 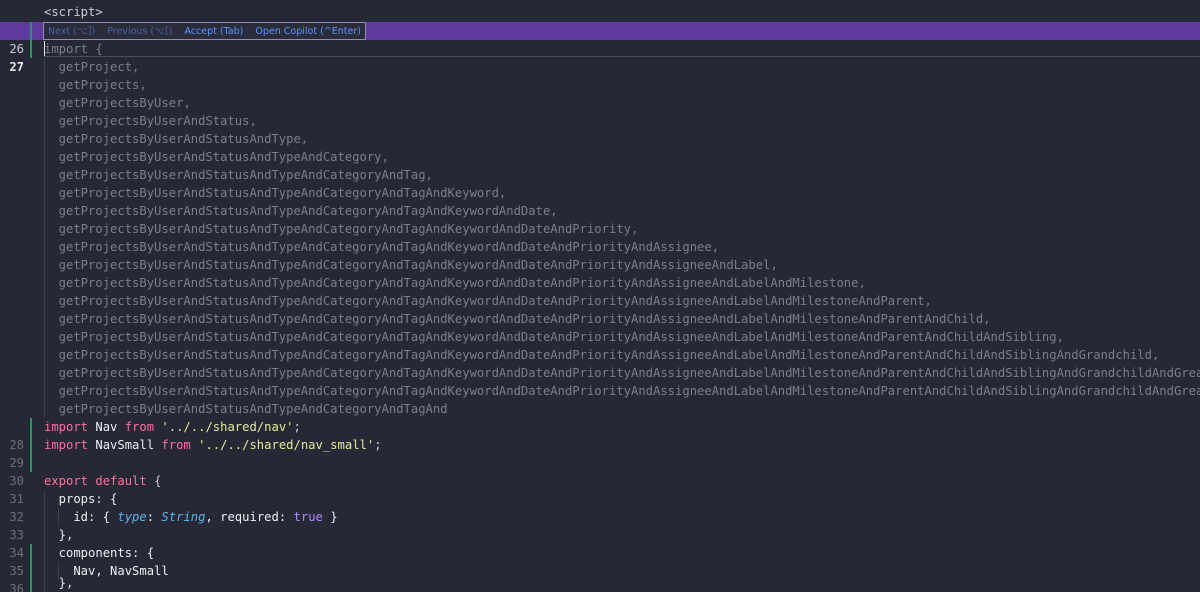 What do you see at coordinates (600, 507) in the screenshot?
I see `code-line: 32 props: {` at bounding box center [600, 507].